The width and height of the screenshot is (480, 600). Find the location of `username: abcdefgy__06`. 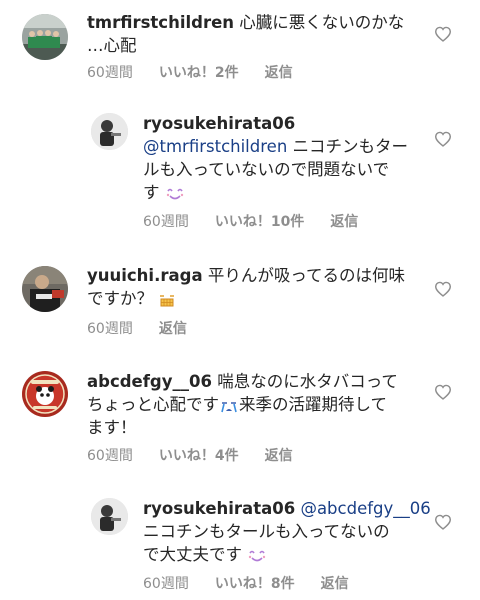

username: abcdefgy__06 is located at coordinates (149, 381).